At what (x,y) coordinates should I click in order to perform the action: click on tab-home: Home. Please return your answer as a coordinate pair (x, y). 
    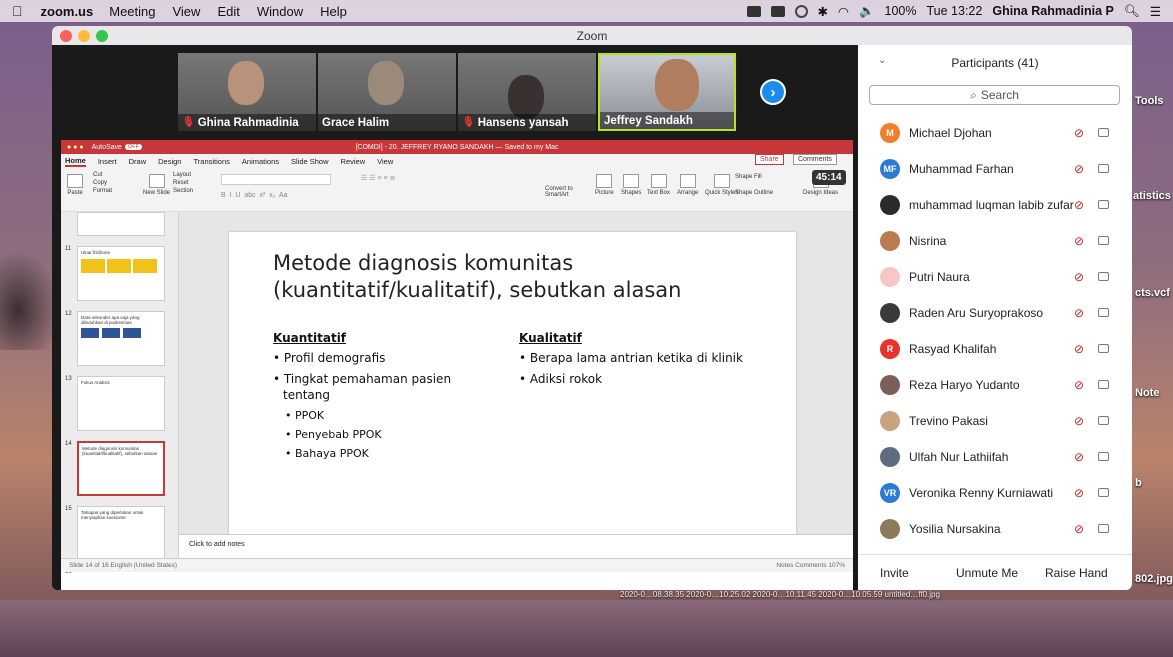
    Looking at the image, I should click on (75, 161).